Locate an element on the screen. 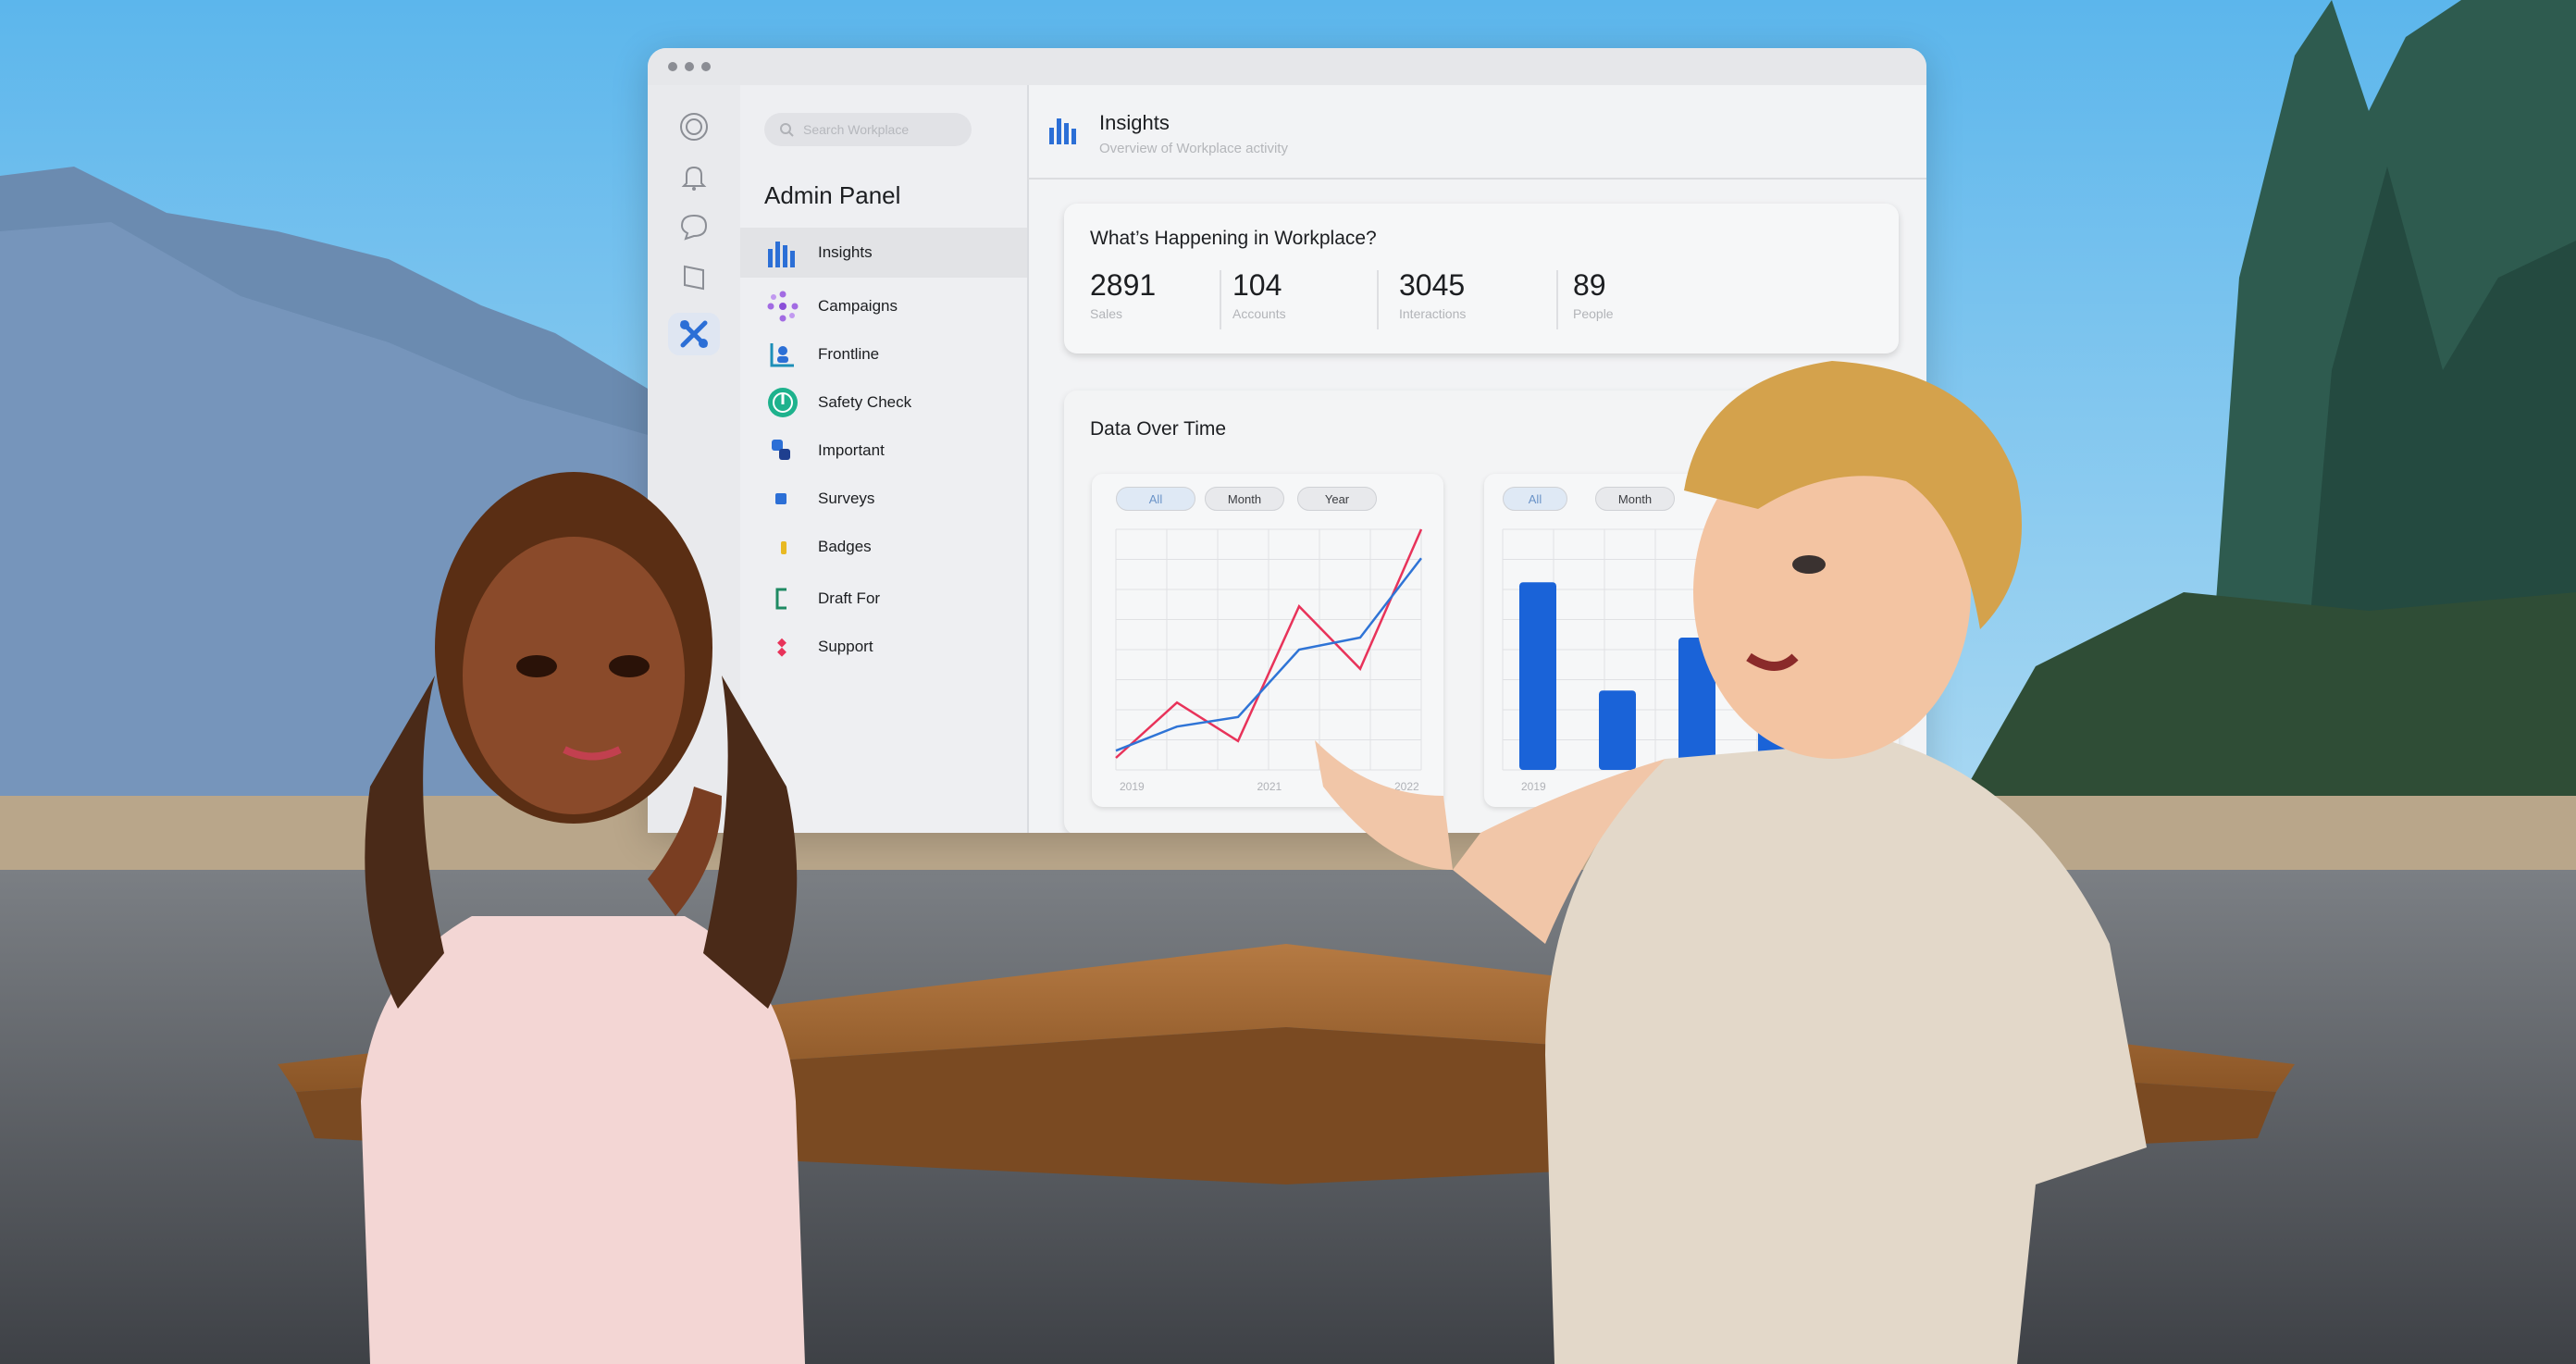  window-titlebar is located at coordinates (1287, 66).